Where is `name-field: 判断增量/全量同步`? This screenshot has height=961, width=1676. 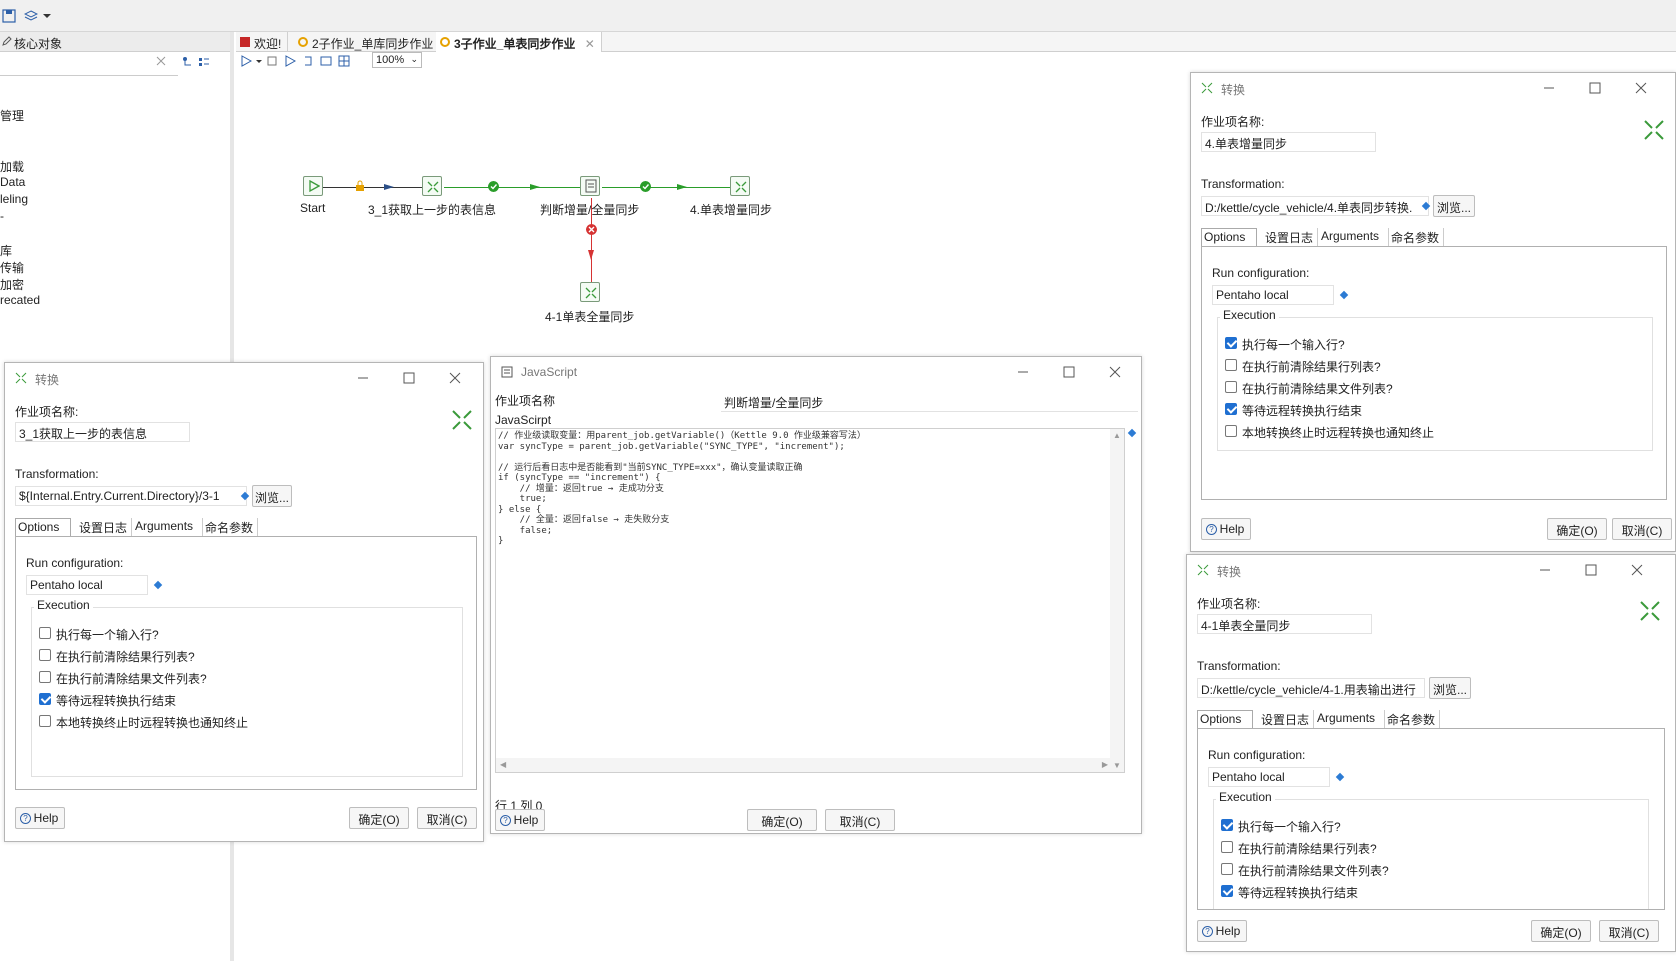 name-field: 判断增量/全量同步 is located at coordinates (929, 402).